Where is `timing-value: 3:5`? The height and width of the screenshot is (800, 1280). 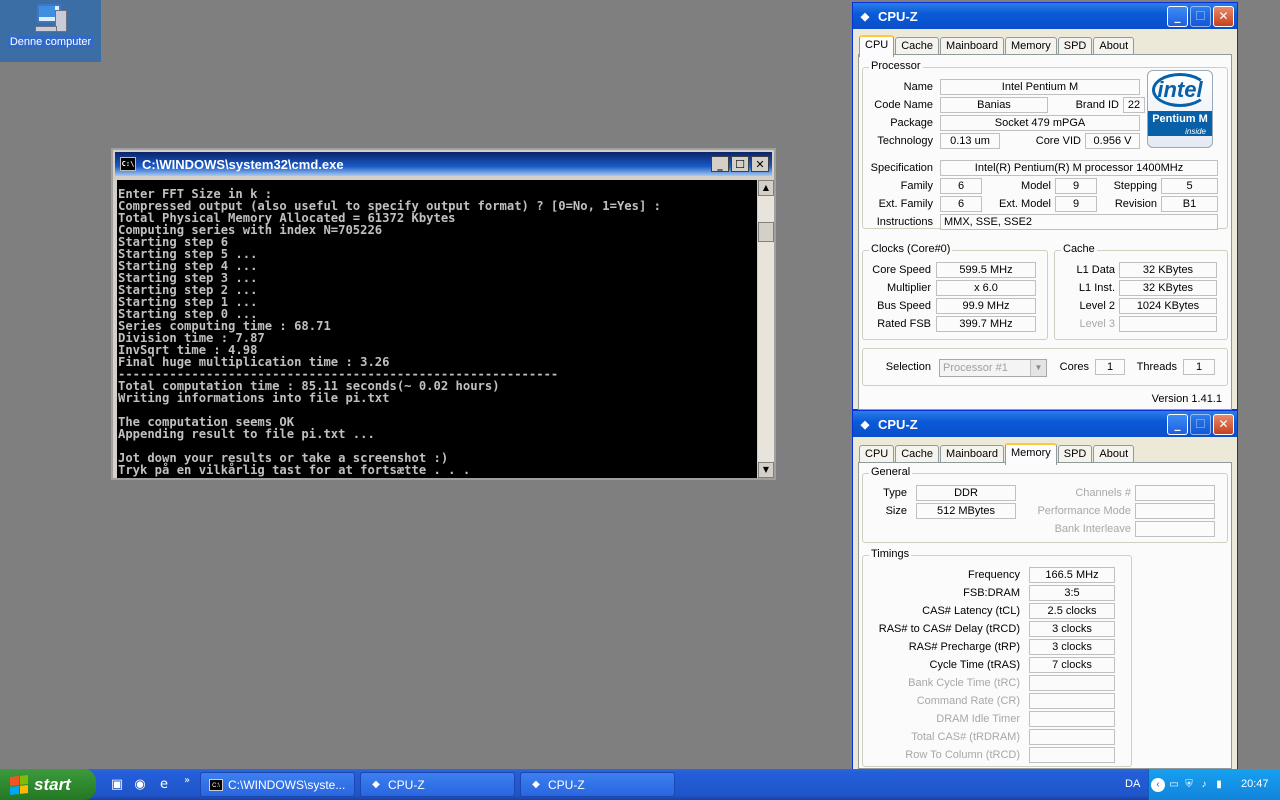
timing-value: 3:5 is located at coordinates (1072, 593).